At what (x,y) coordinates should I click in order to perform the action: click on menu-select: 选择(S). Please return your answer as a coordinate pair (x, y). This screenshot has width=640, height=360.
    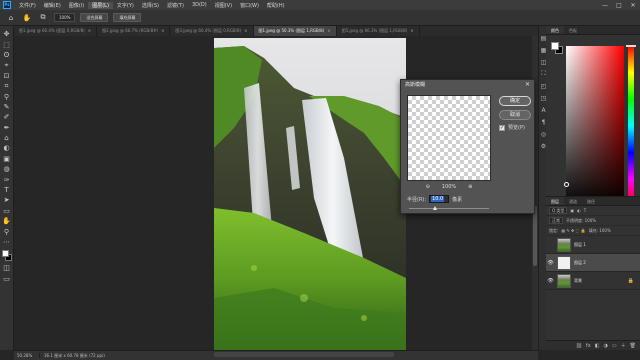
    Looking at the image, I should click on (150, 5).